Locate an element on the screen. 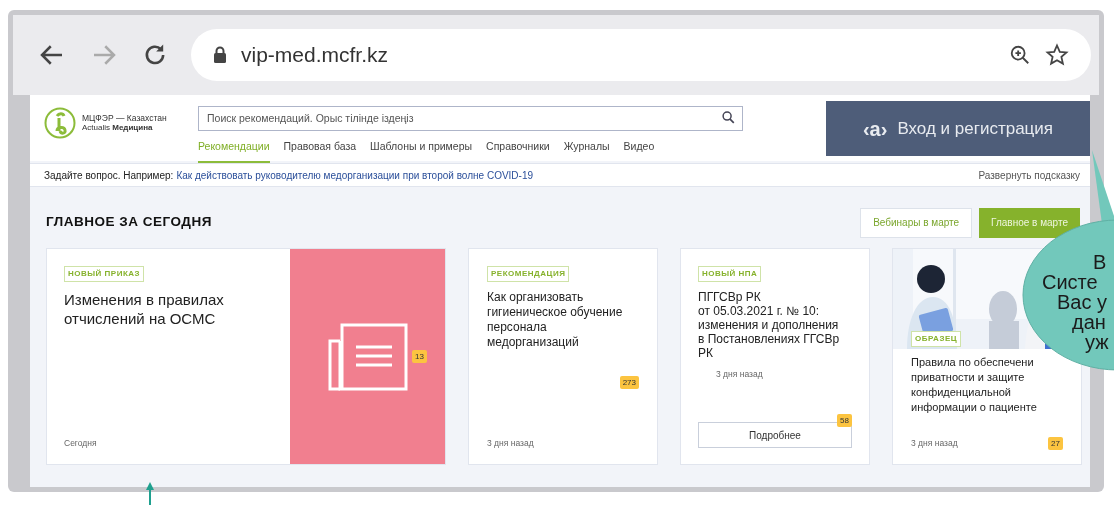 Image resolution: width=1114 pixels, height=505 pixels. callout-text: В is located at coordinates (1100, 262).